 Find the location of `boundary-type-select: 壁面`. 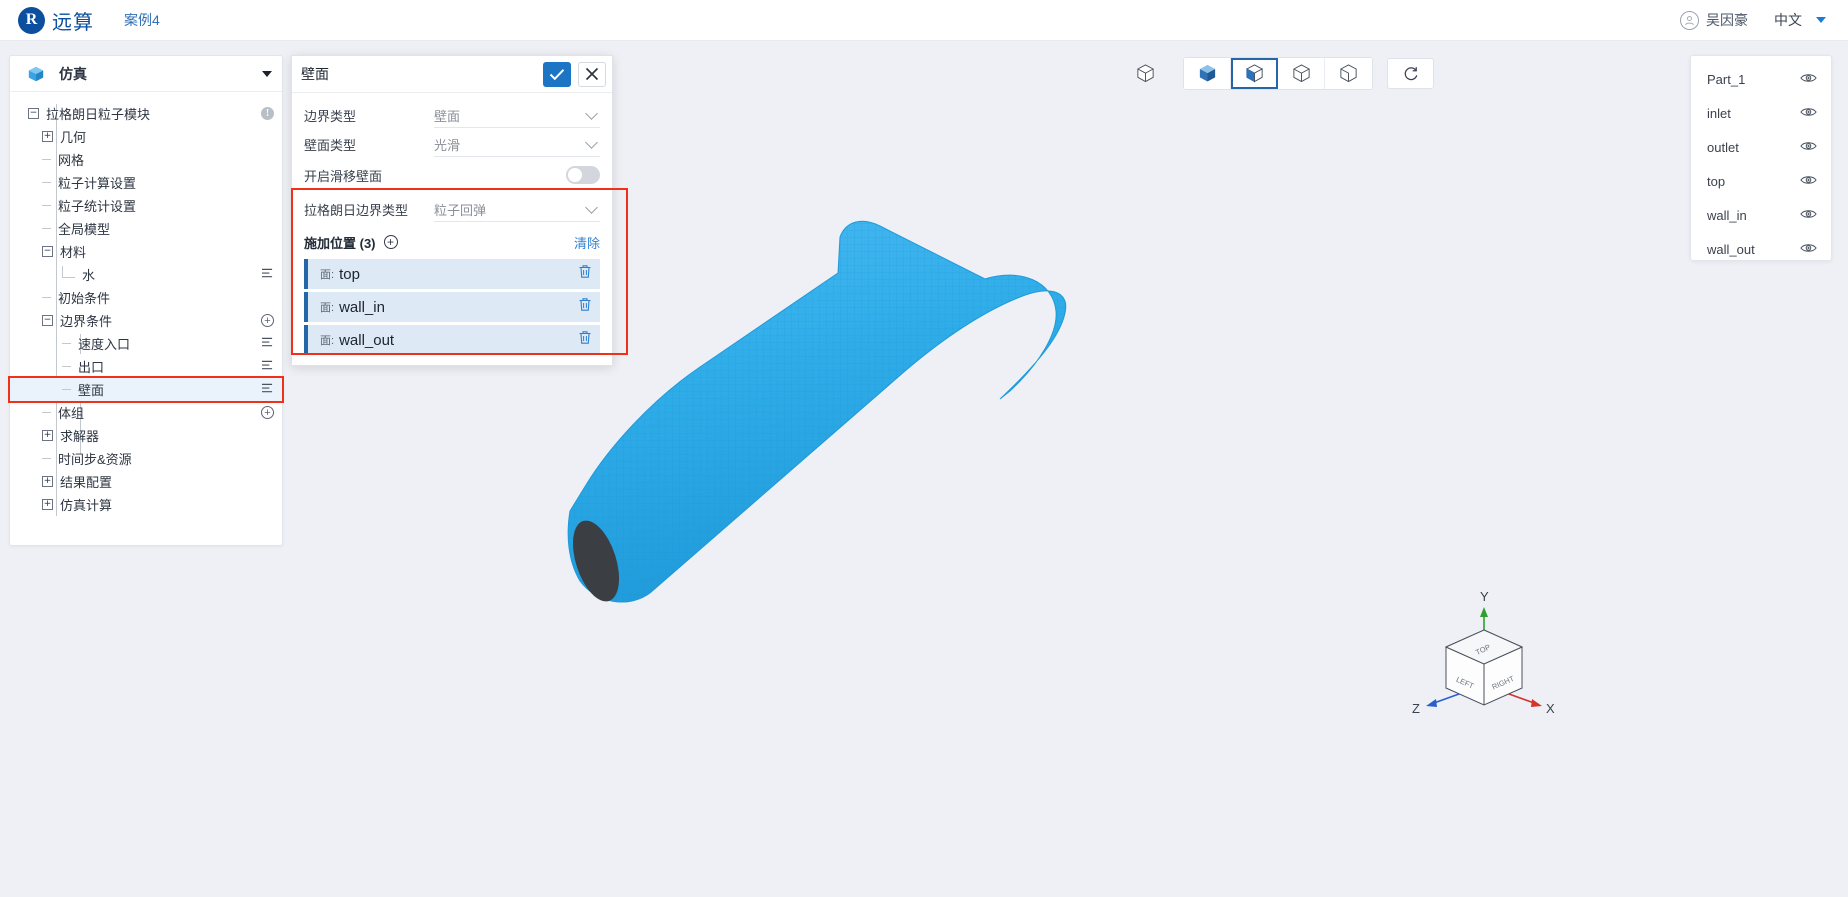

boundary-type-select: 壁面 is located at coordinates (517, 115).